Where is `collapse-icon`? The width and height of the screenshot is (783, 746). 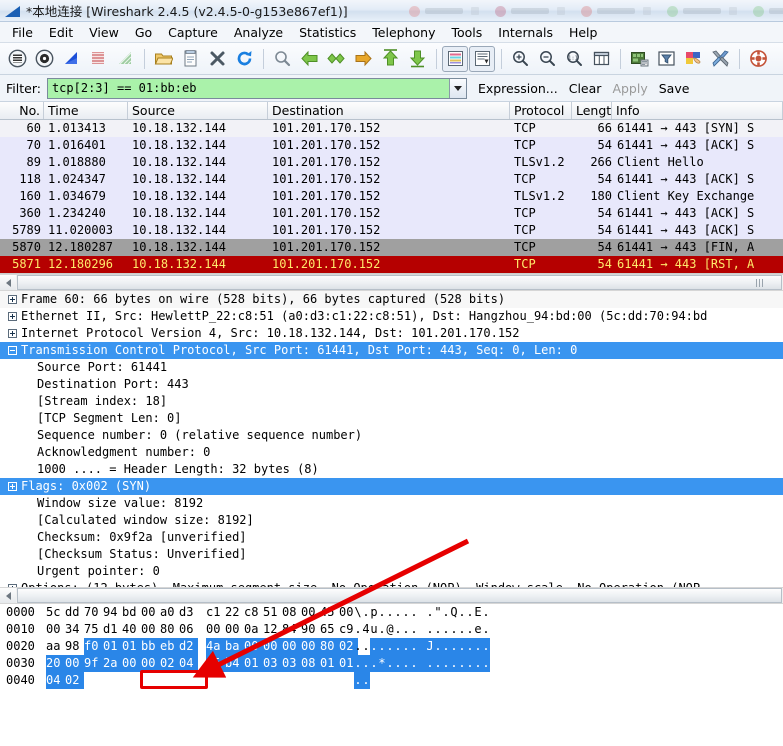 collapse-icon is located at coordinates (12, 350).